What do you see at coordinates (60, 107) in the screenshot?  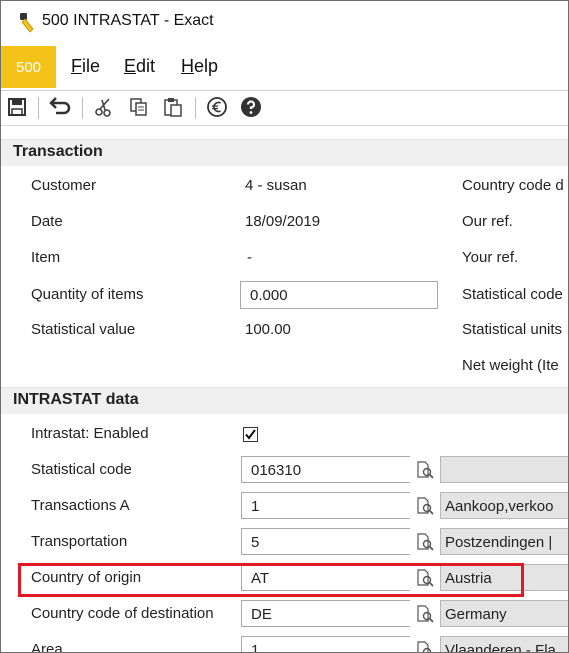 I see `undo-icon` at bounding box center [60, 107].